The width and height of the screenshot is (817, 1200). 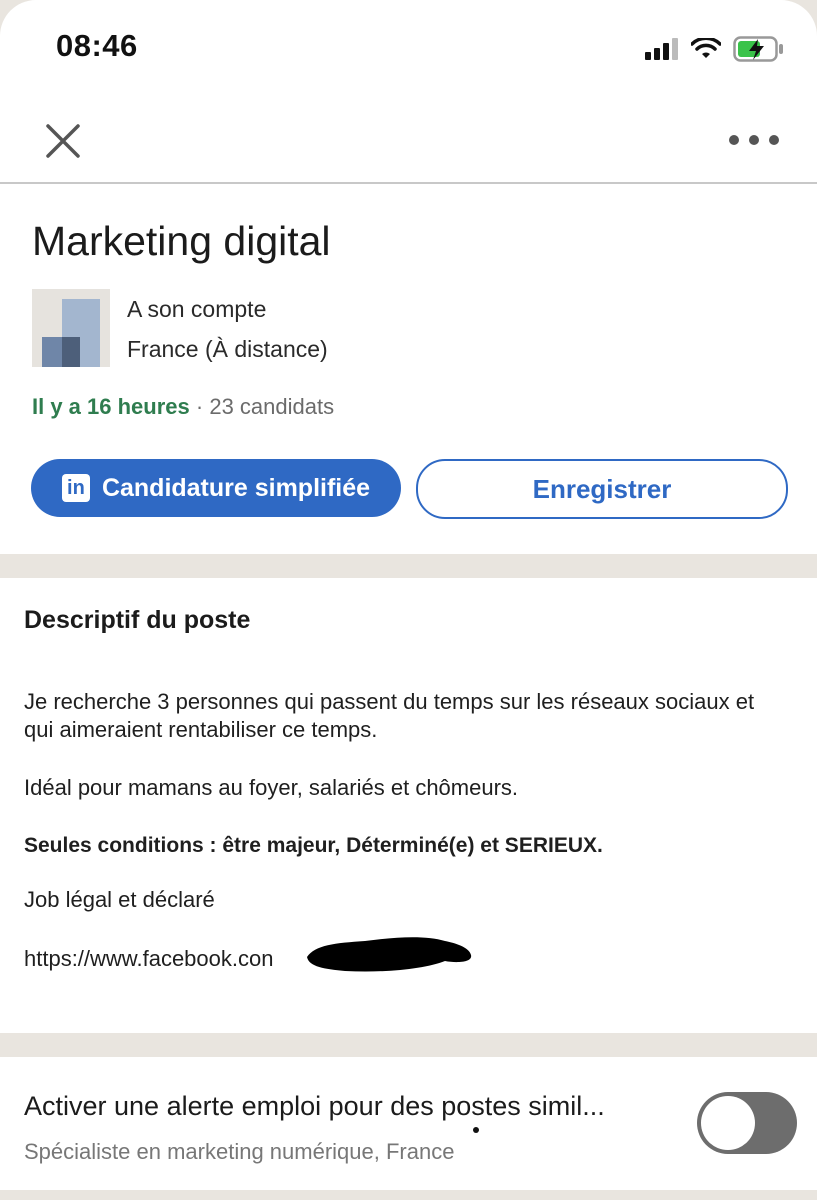 What do you see at coordinates (111, 406) in the screenshot?
I see `posted-time: Il y a 16 heures` at bounding box center [111, 406].